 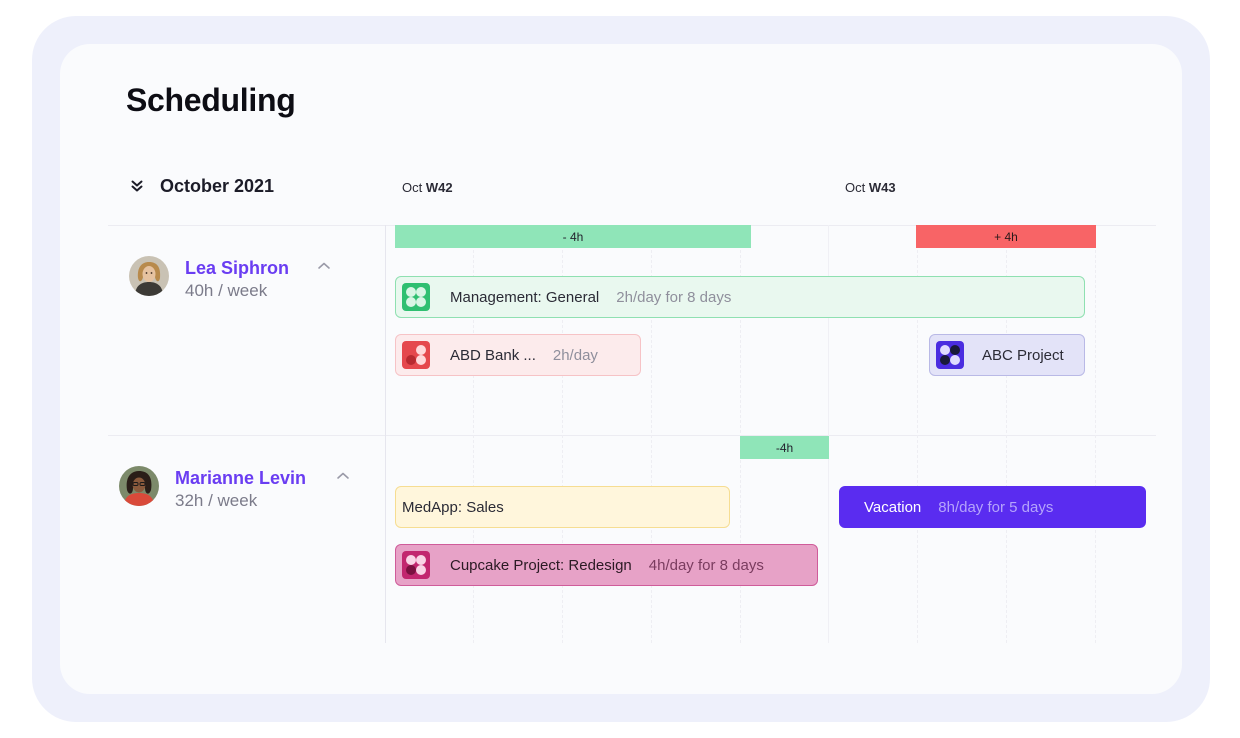 I want to click on person-hours: 40h / week, so click(x=226, y=290).